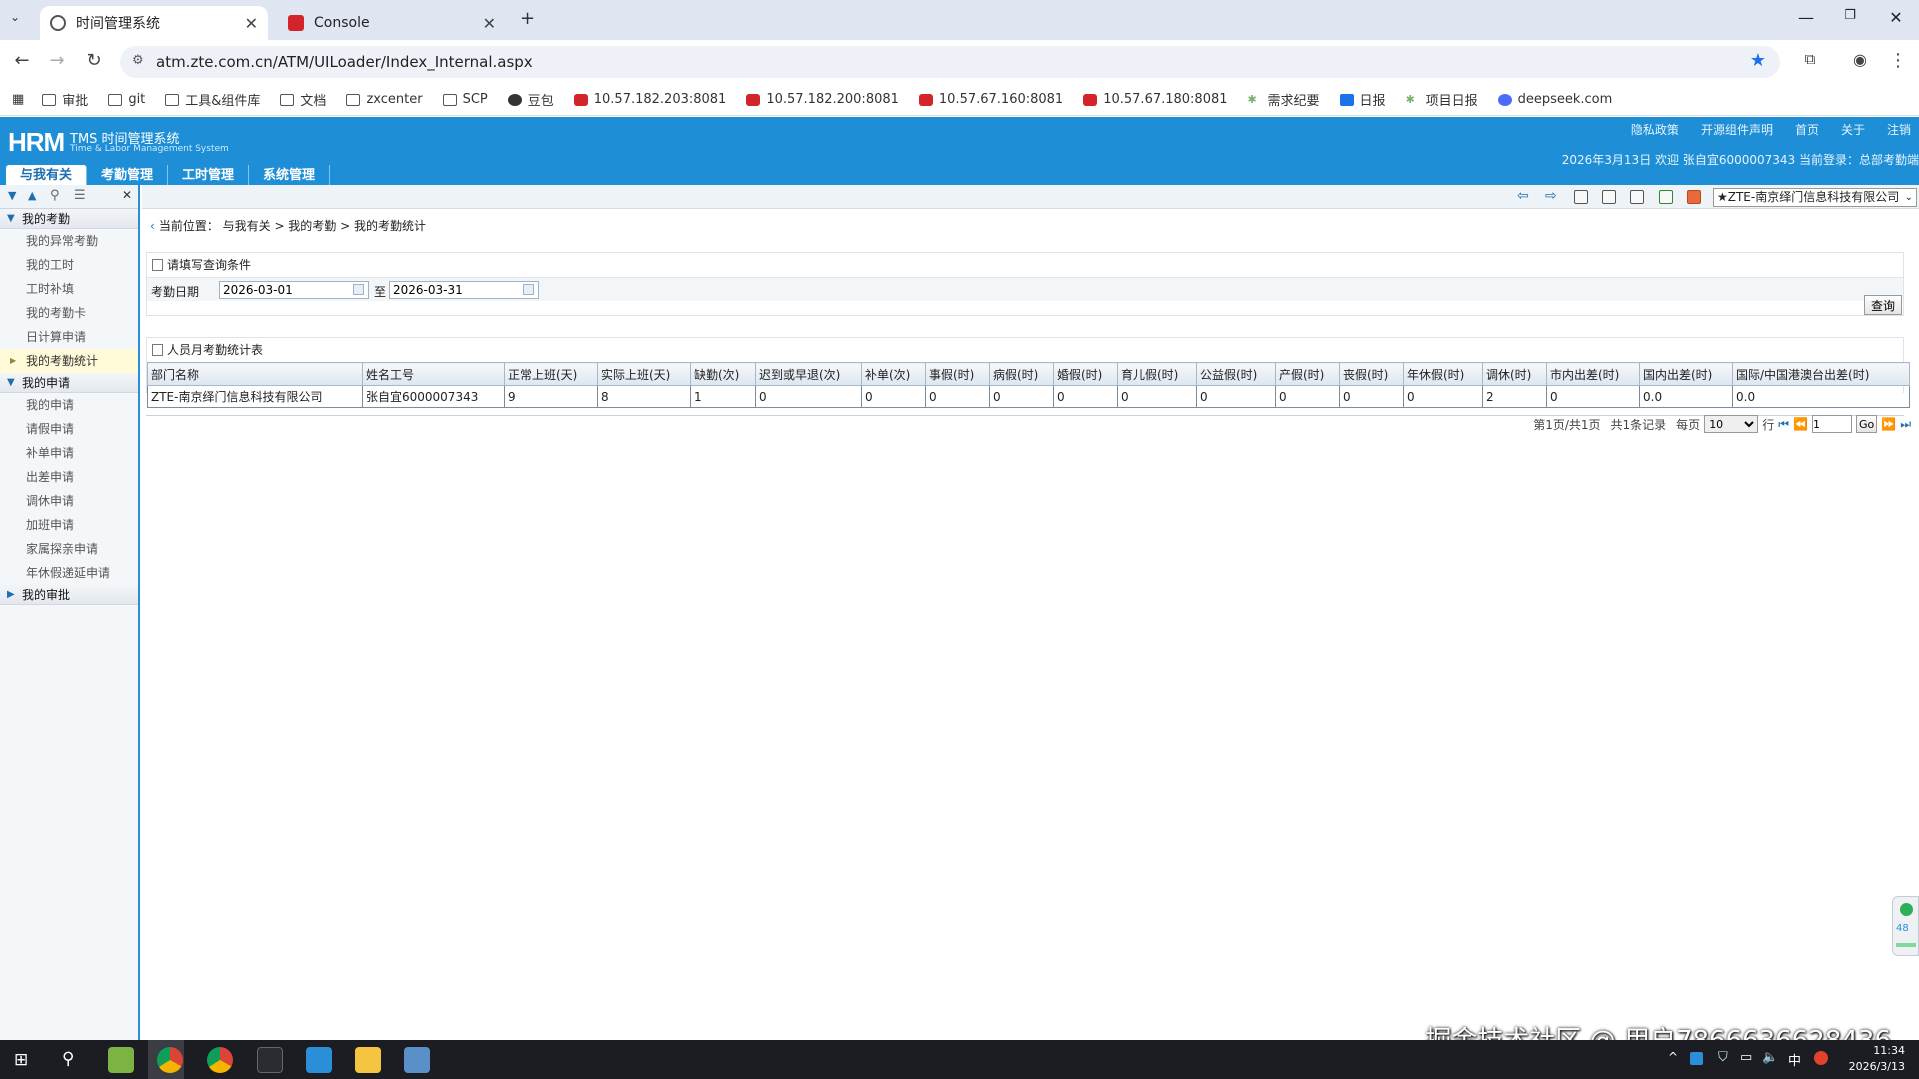 Image resolution: width=1919 pixels, height=1079 pixels. Describe the element at coordinates (1443, 374) in the screenshot. I see `column-header: 年休假(时)` at that location.